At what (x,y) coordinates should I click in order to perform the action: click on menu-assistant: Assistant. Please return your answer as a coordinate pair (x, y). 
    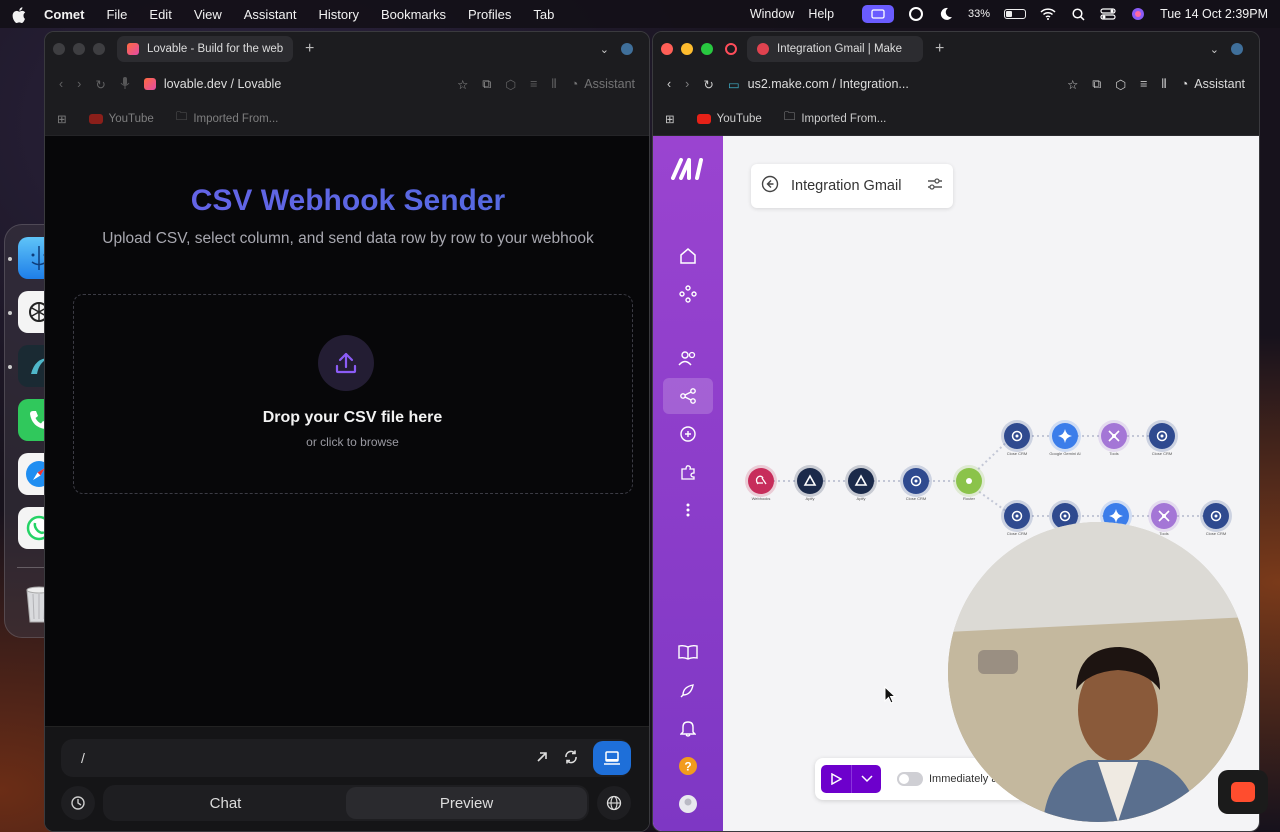
    Looking at the image, I should click on (270, 14).